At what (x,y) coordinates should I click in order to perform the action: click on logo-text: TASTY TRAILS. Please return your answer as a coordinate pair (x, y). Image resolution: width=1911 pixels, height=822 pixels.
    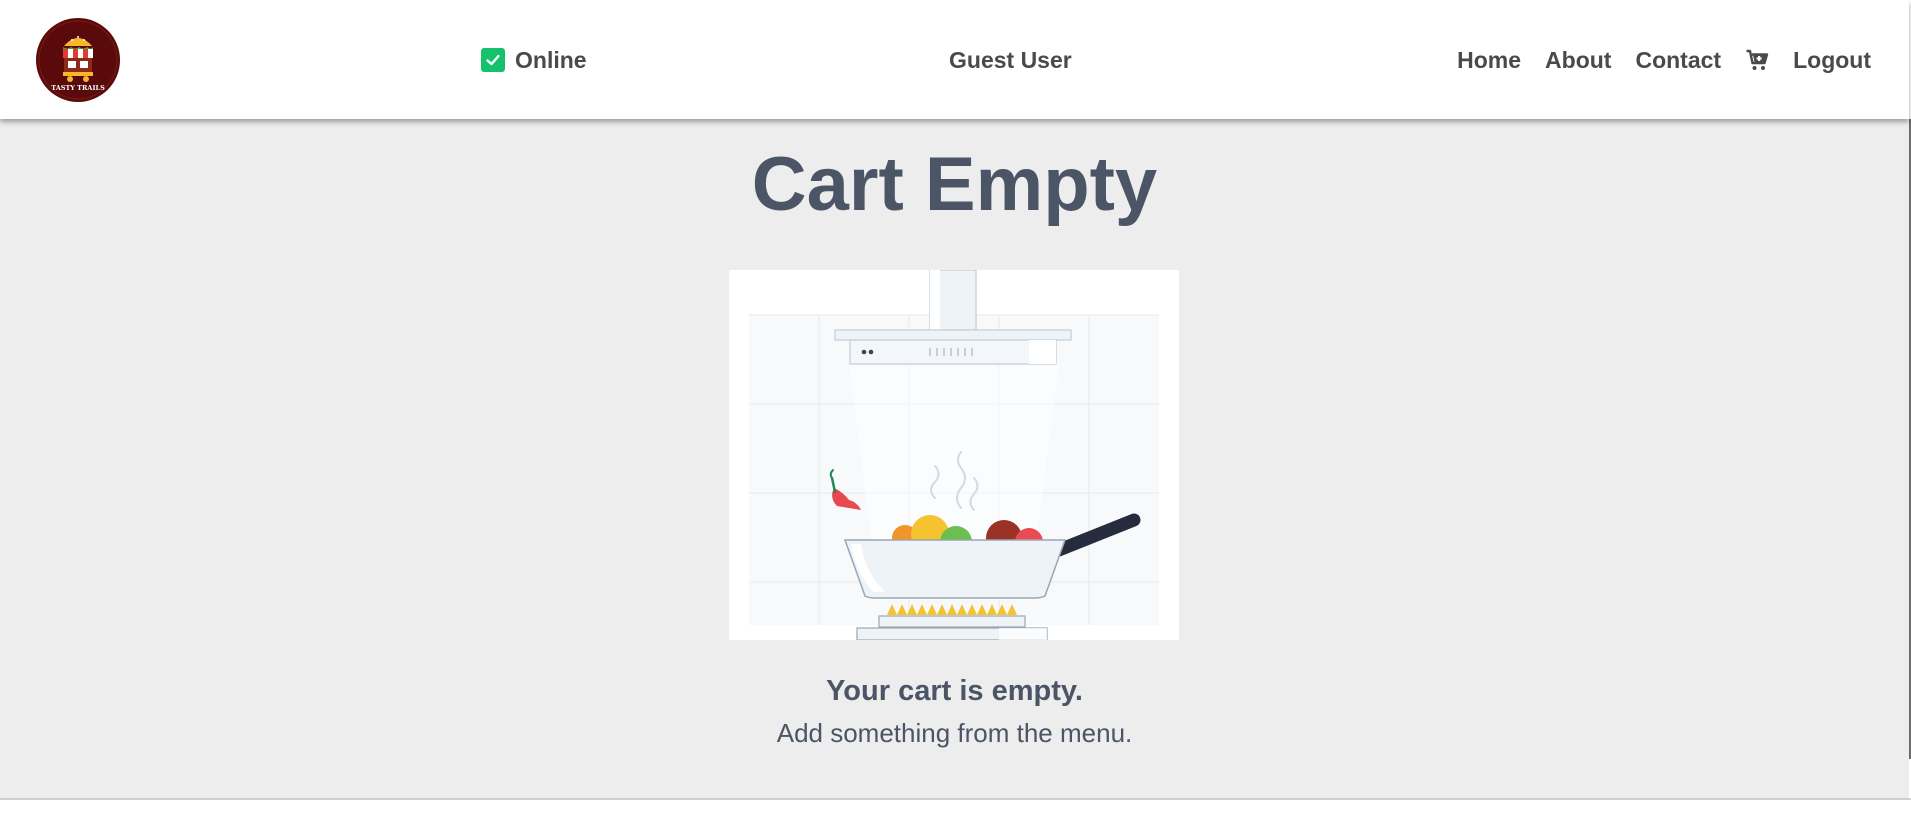
    Looking at the image, I should click on (78, 88).